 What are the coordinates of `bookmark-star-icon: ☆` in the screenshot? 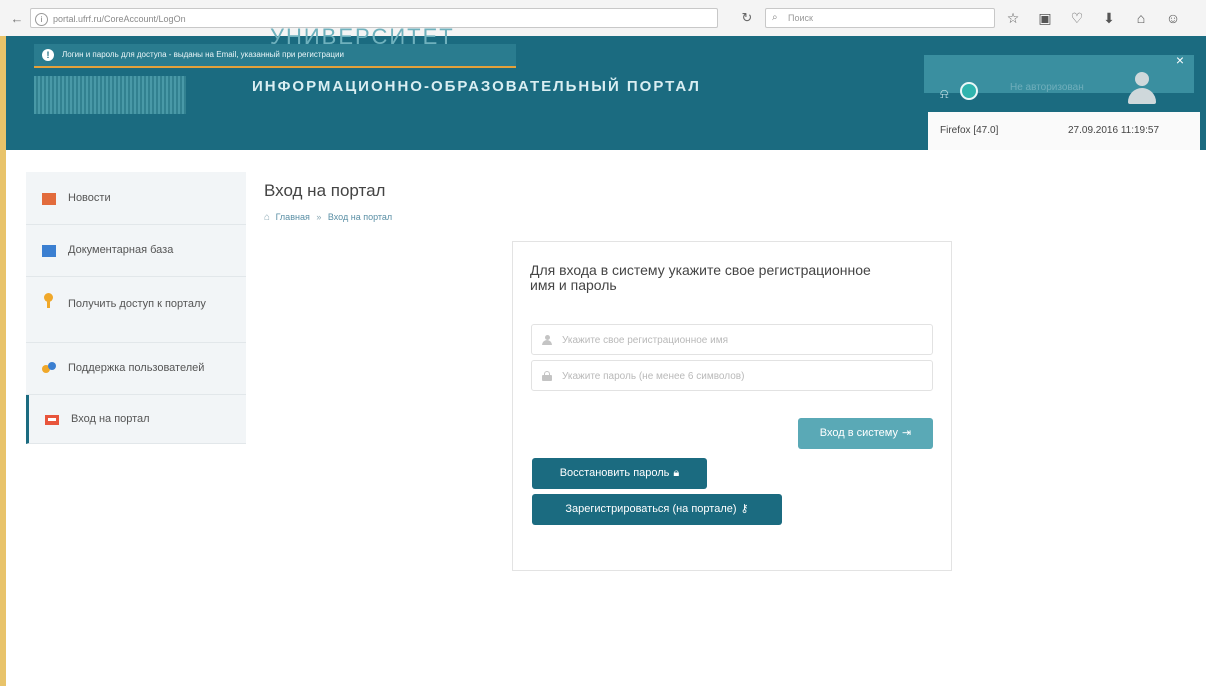 It's located at (1013, 18).